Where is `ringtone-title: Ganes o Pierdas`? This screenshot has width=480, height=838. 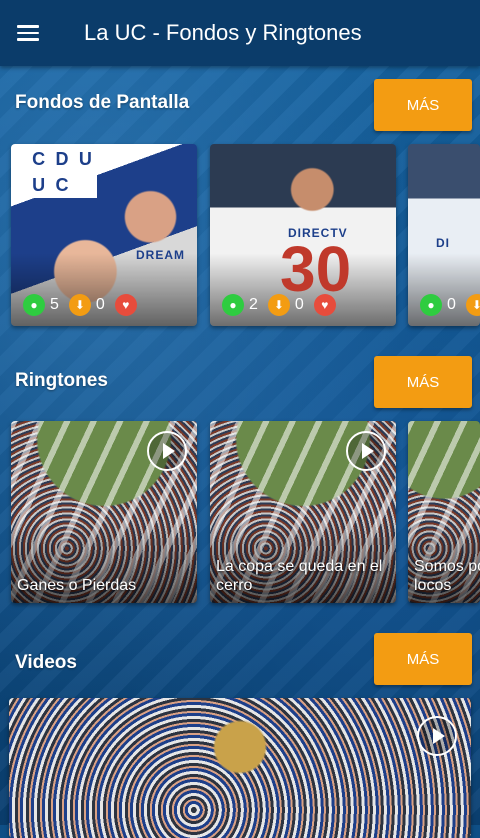 ringtone-title: Ganes o Pierdas is located at coordinates (77, 585).